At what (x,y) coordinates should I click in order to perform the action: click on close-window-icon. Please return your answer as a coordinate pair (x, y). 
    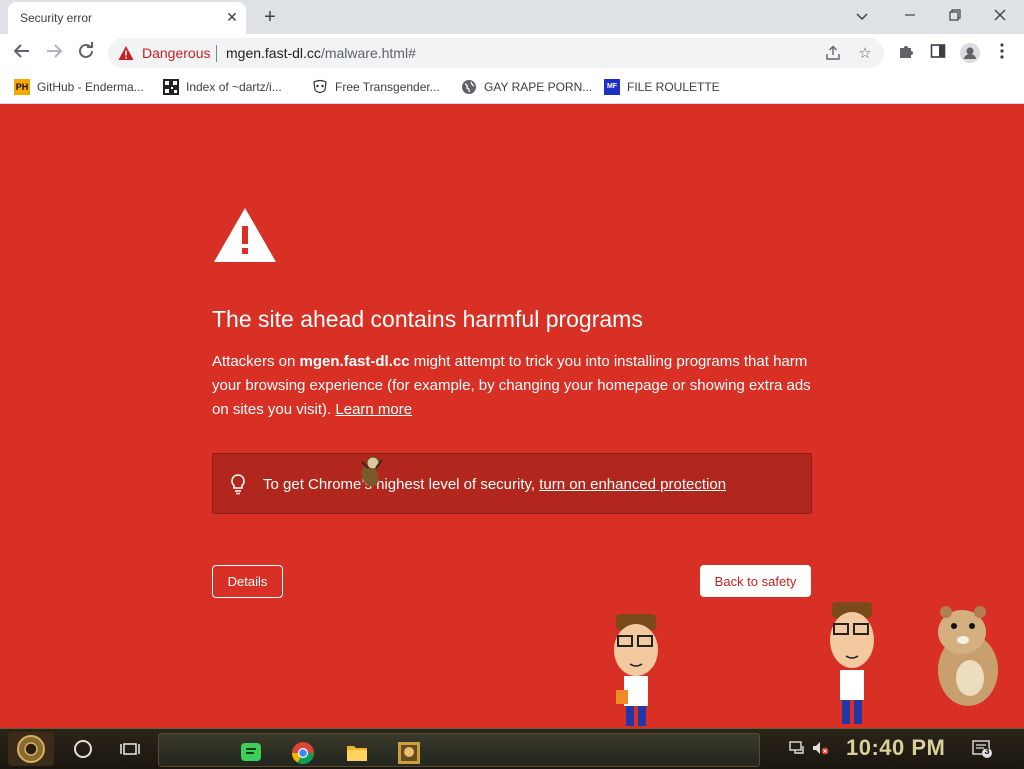
    Looking at the image, I should click on (1000, 16).